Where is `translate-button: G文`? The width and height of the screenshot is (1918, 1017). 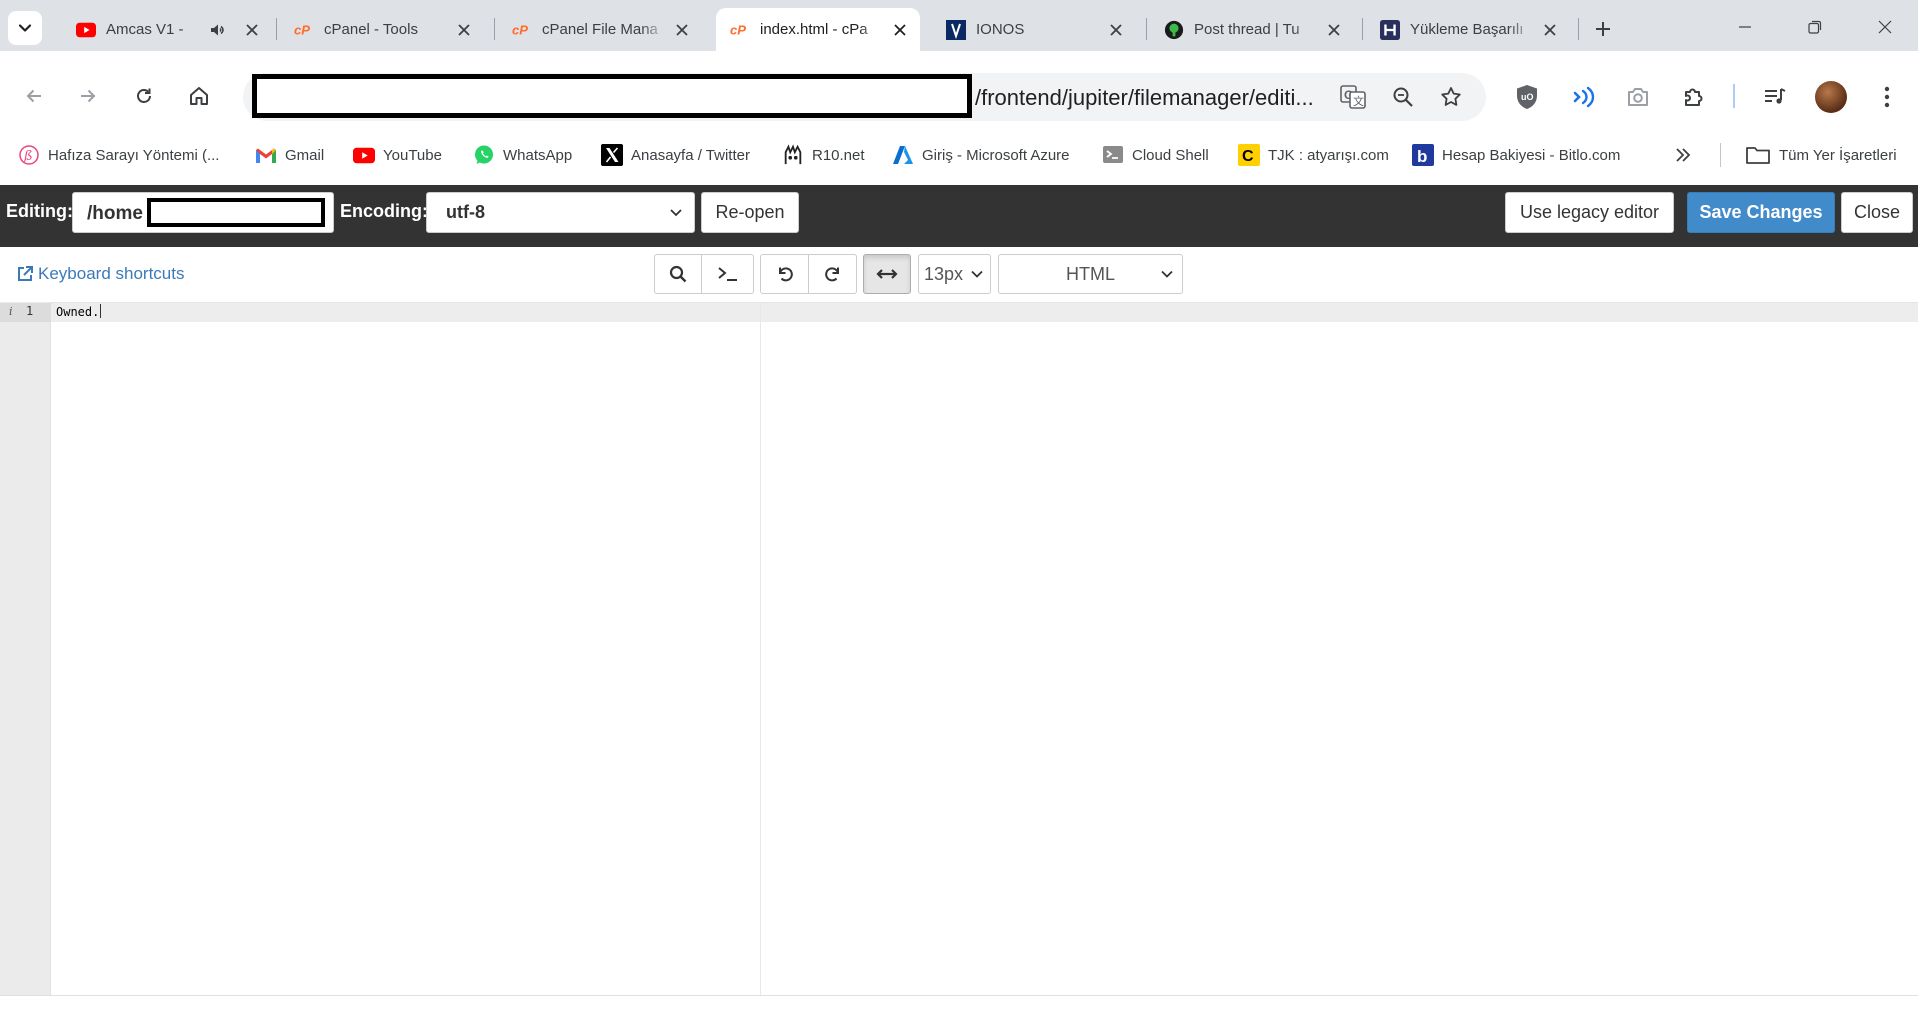
translate-button: G文 is located at coordinates (1353, 97).